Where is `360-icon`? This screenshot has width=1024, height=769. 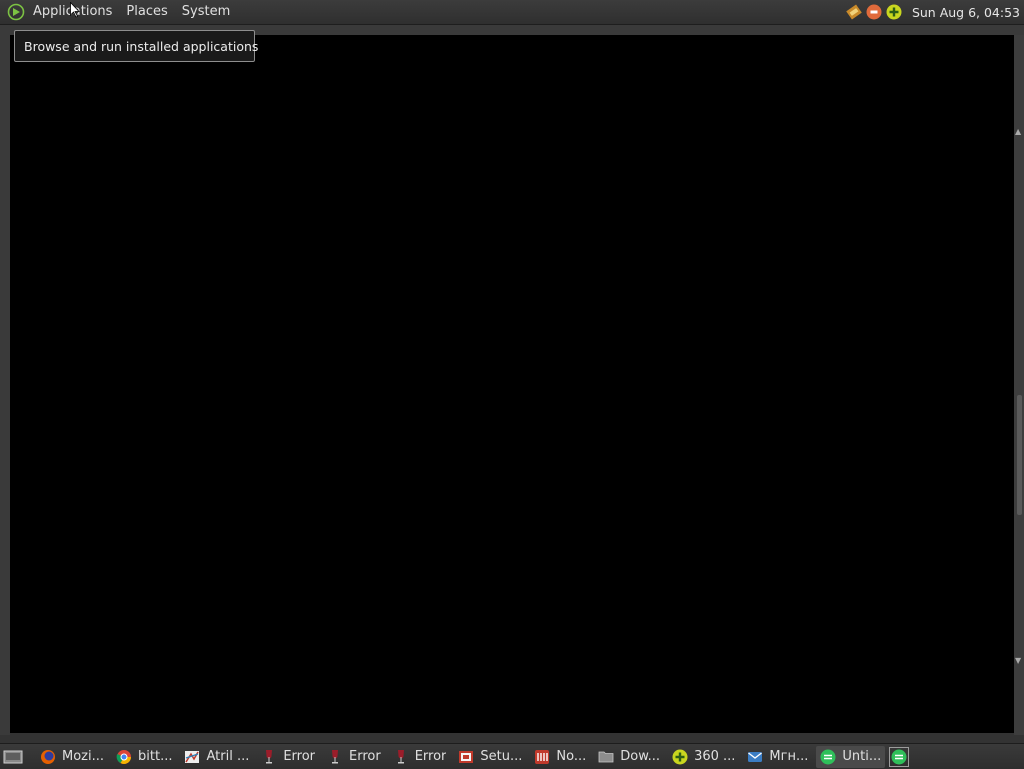
360-icon is located at coordinates (680, 757).